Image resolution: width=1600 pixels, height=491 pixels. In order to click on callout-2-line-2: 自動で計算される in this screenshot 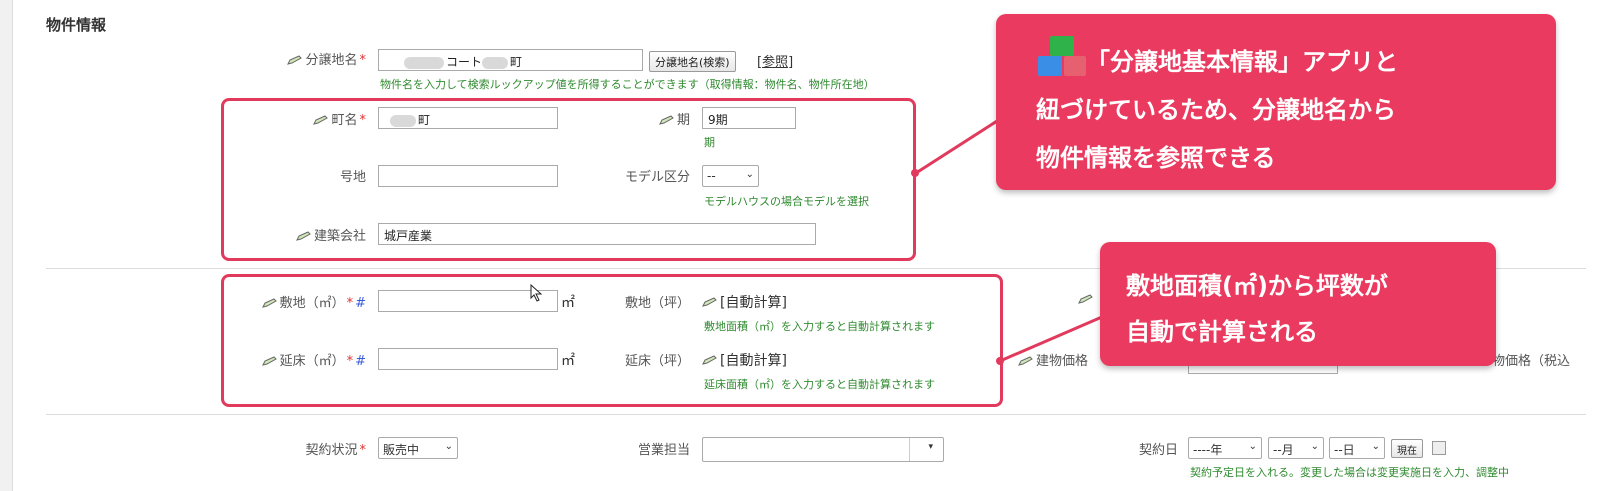, I will do `click(1222, 332)`.